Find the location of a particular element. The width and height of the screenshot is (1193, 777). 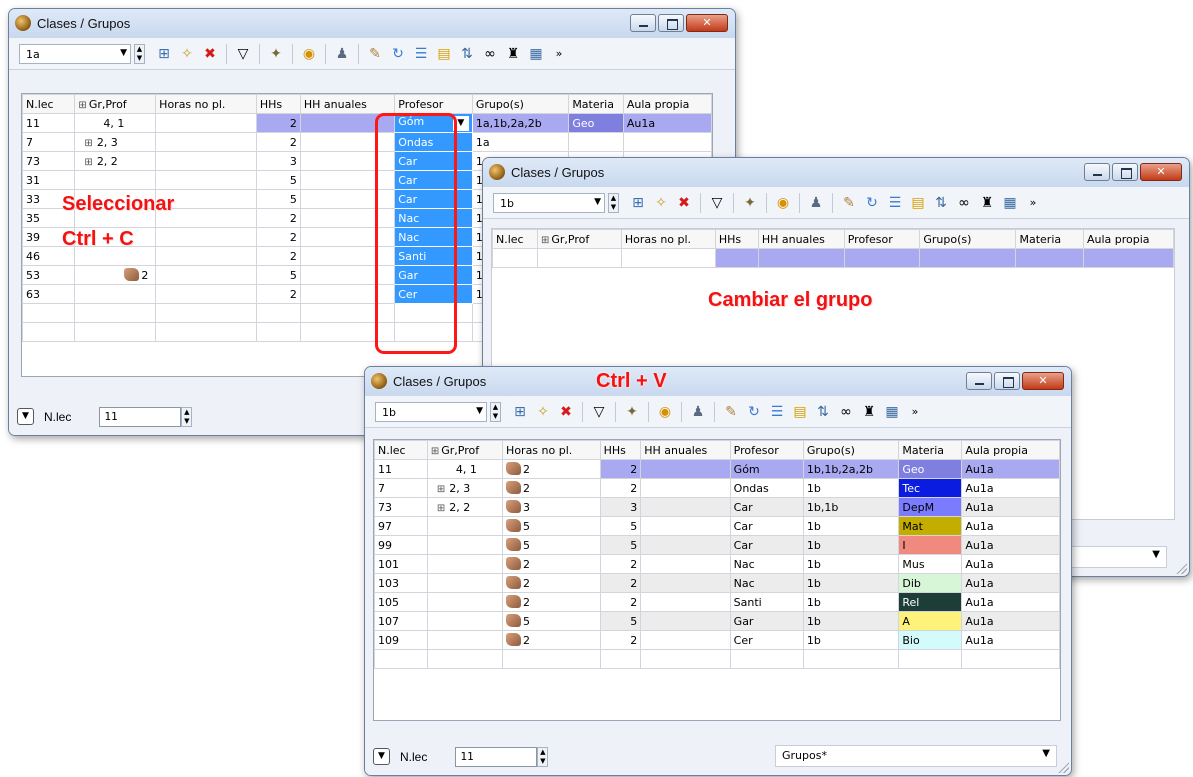

table-row: 99 5 5 Car 1b I Au1a is located at coordinates (717, 545).